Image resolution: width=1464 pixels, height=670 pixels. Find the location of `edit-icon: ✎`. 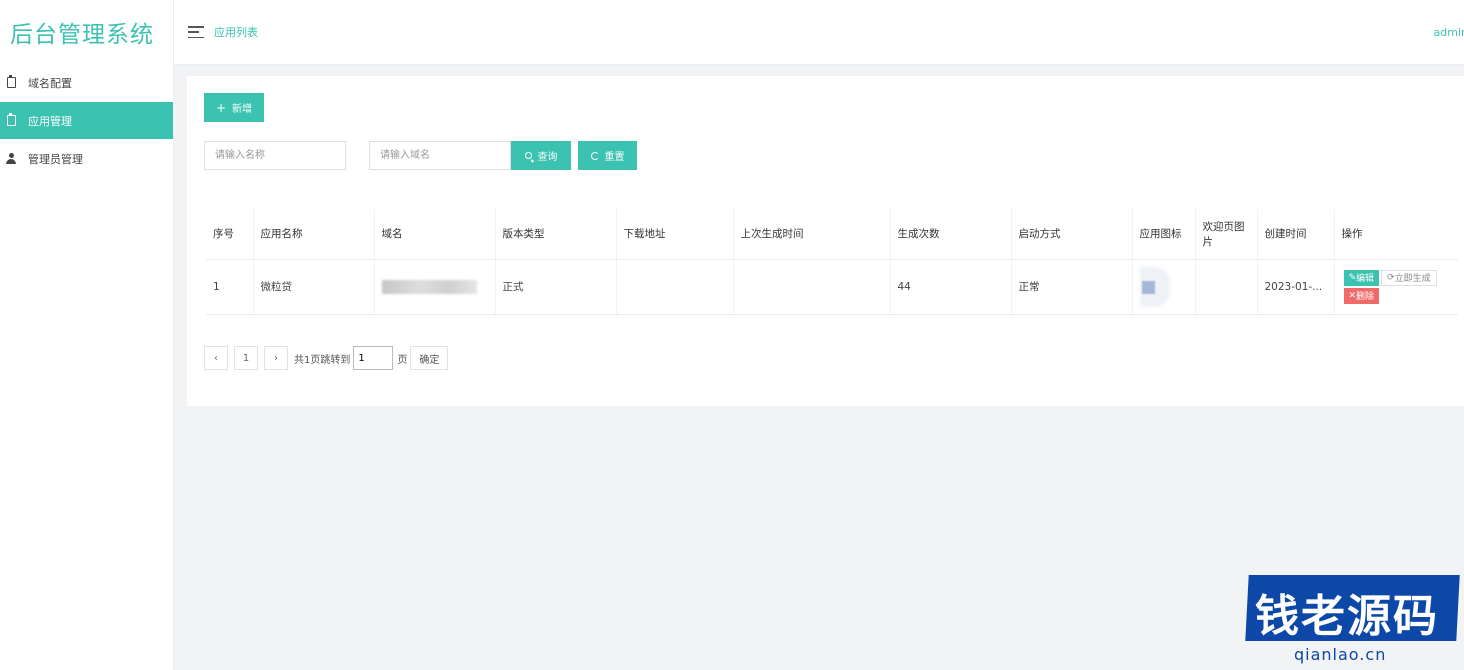

edit-icon: ✎ is located at coordinates (1352, 277).